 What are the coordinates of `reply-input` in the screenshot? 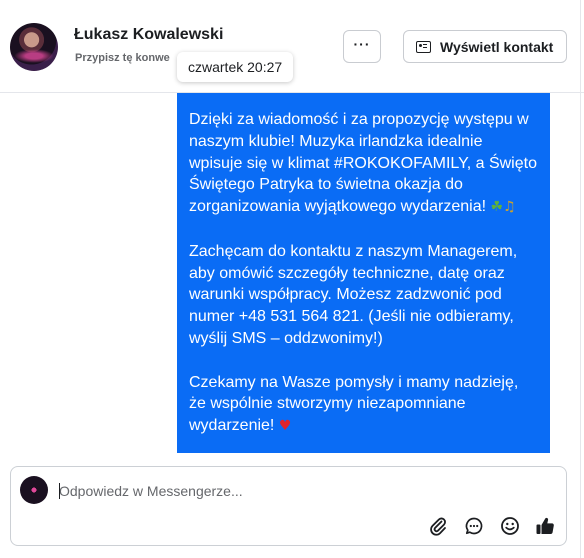 It's located at (299, 491).